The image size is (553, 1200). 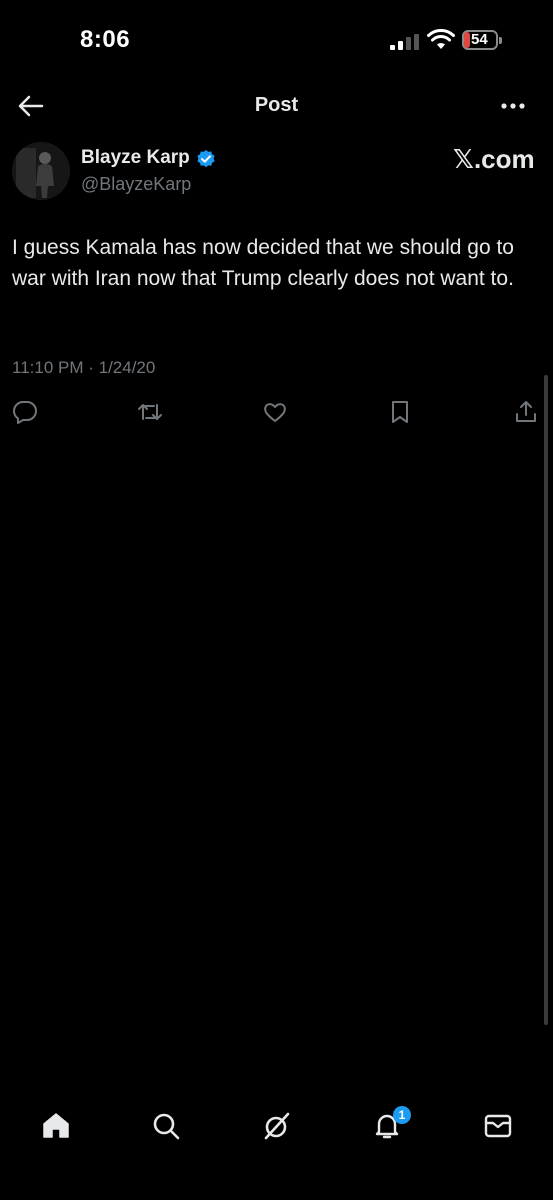 What do you see at coordinates (166, 1126) in the screenshot?
I see `search-icon` at bounding box center [166, 1126].